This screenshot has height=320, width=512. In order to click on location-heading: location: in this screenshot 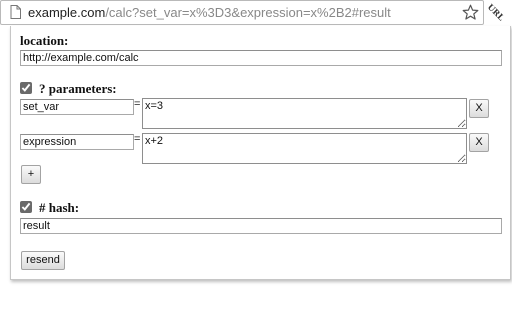, I will do `click(44, 40)`.